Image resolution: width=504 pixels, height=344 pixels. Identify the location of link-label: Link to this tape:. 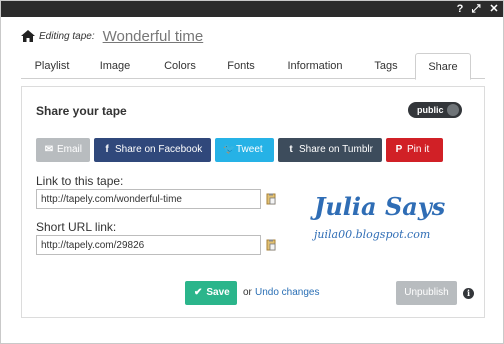
(80, 181).